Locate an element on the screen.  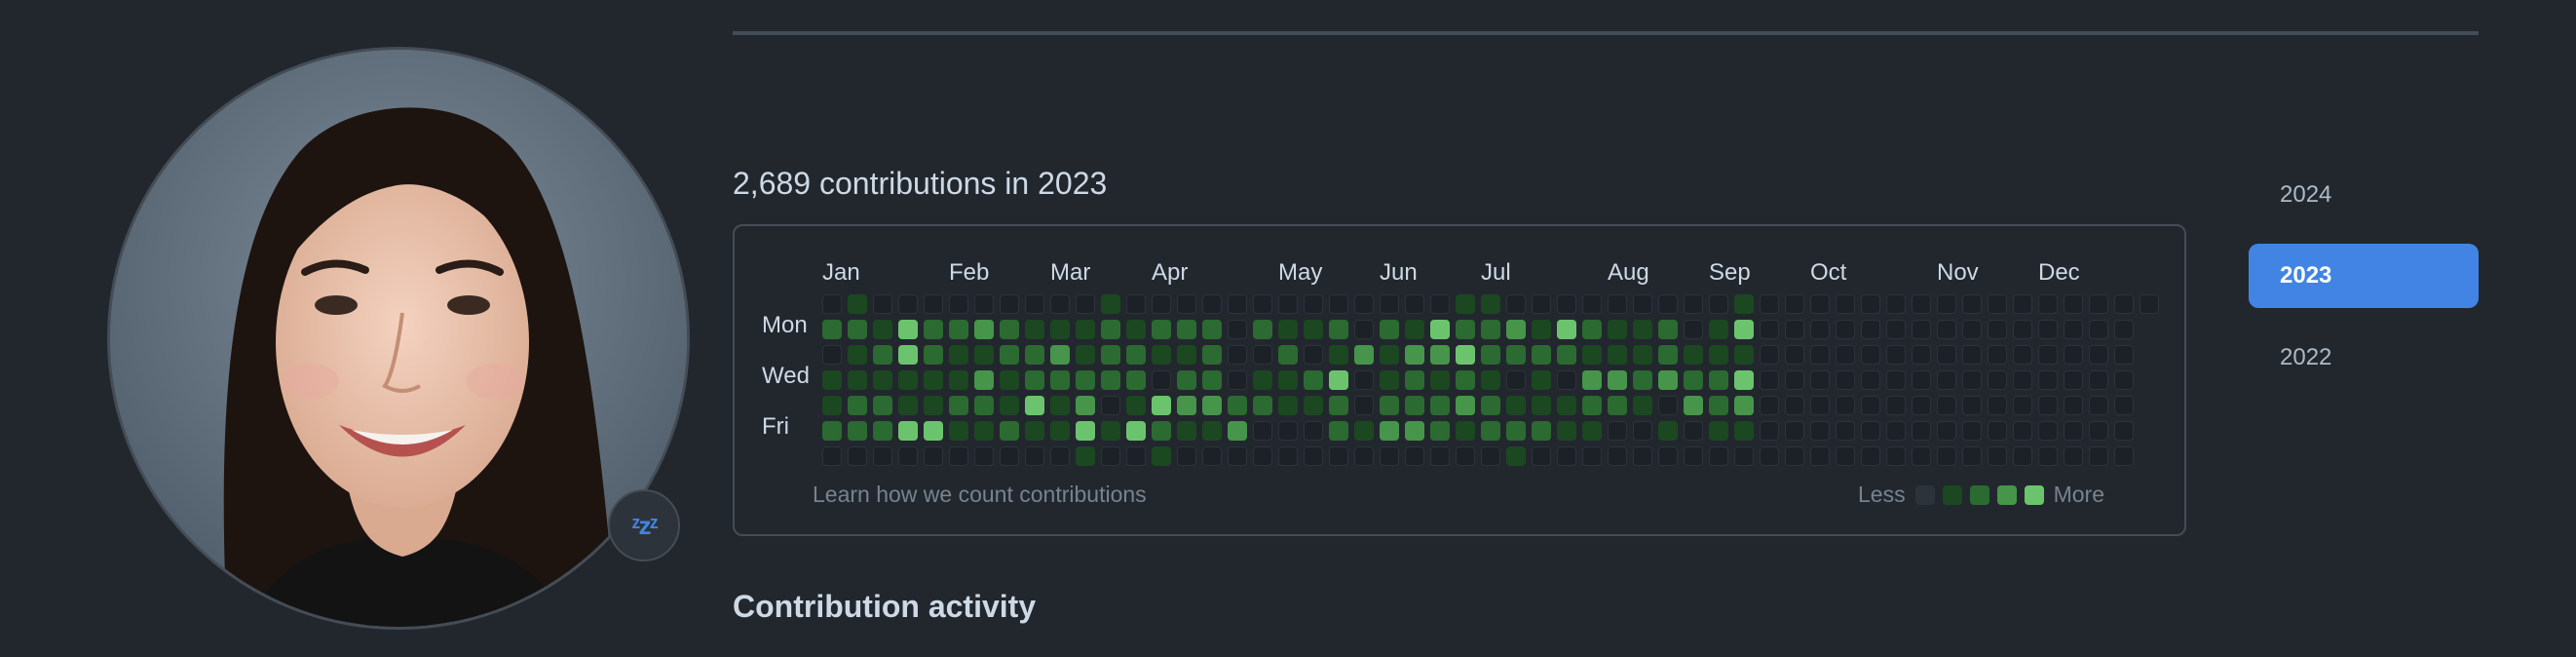
year-2022-link: 2022 is located at coordinates (2364, 358).